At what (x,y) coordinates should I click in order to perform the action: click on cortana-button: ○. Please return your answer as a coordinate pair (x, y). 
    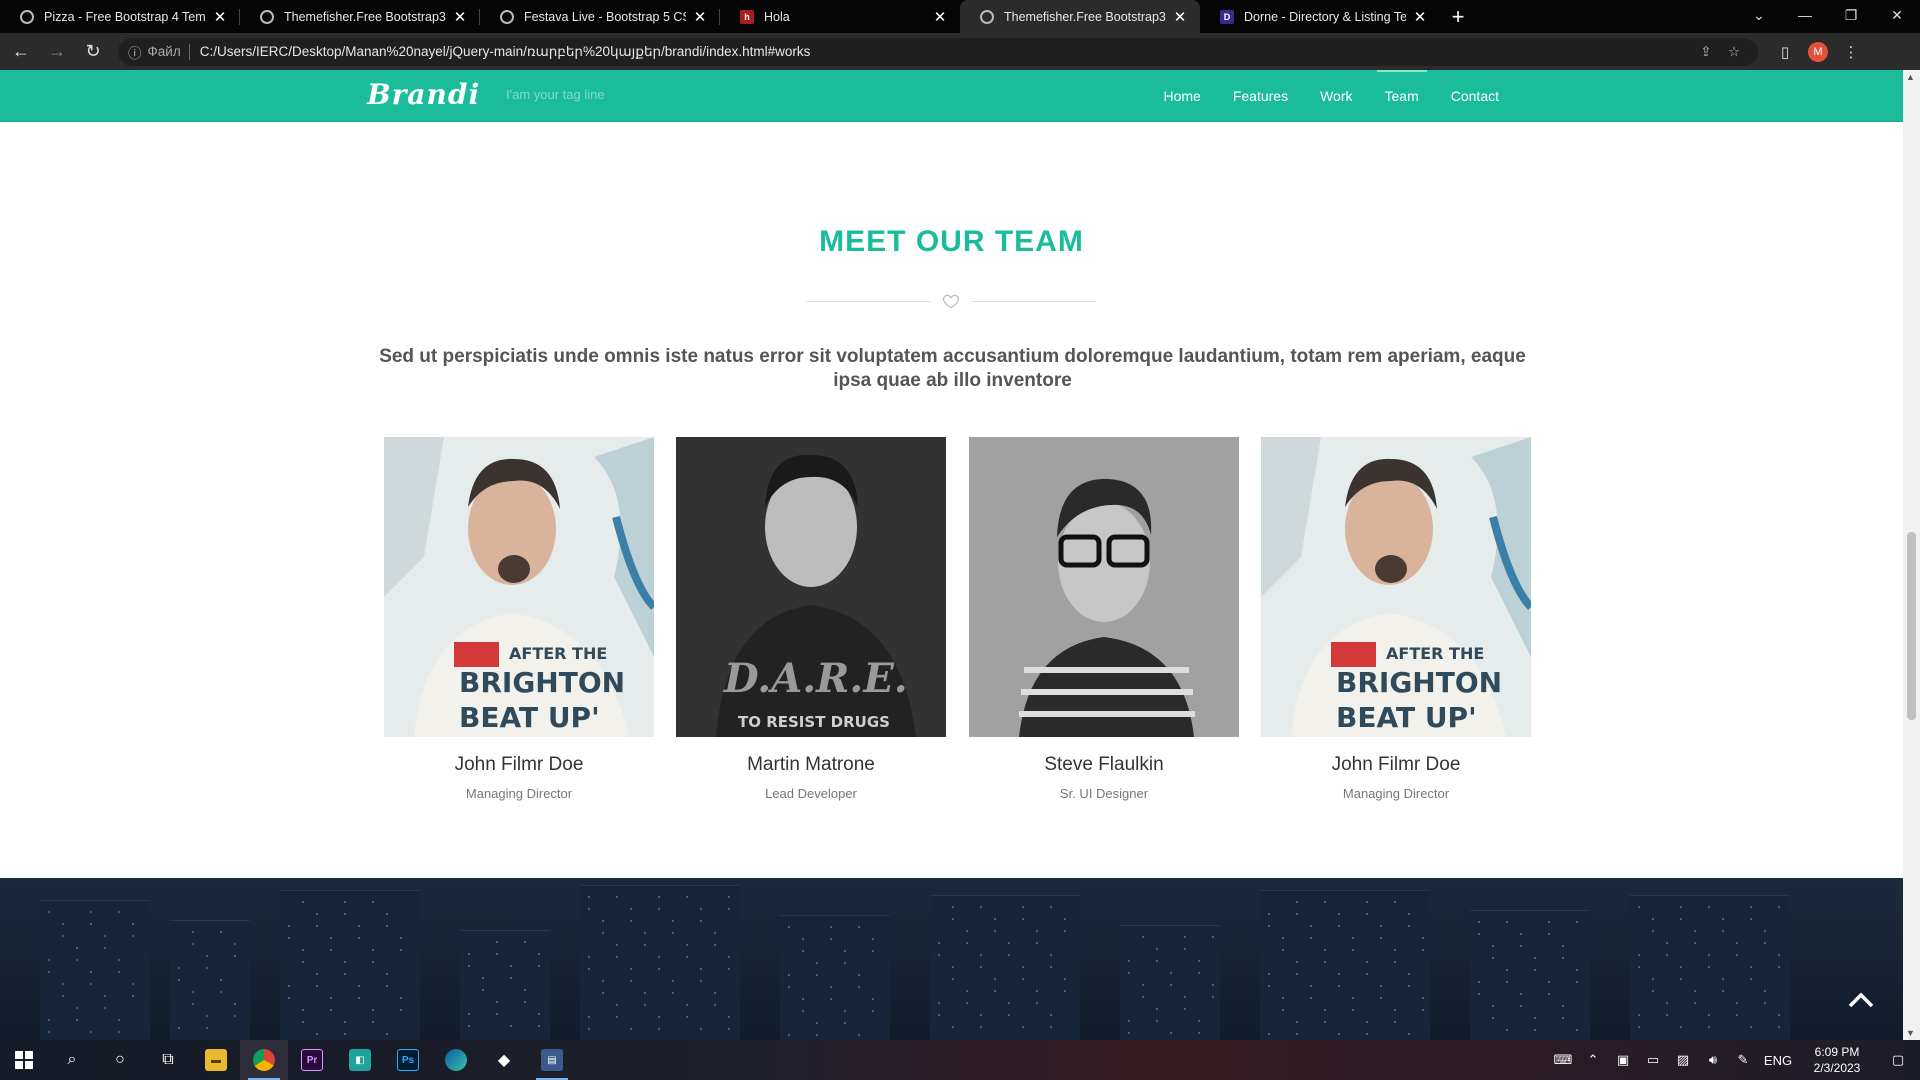
    Looking at the image, I should click on (120, 1060).